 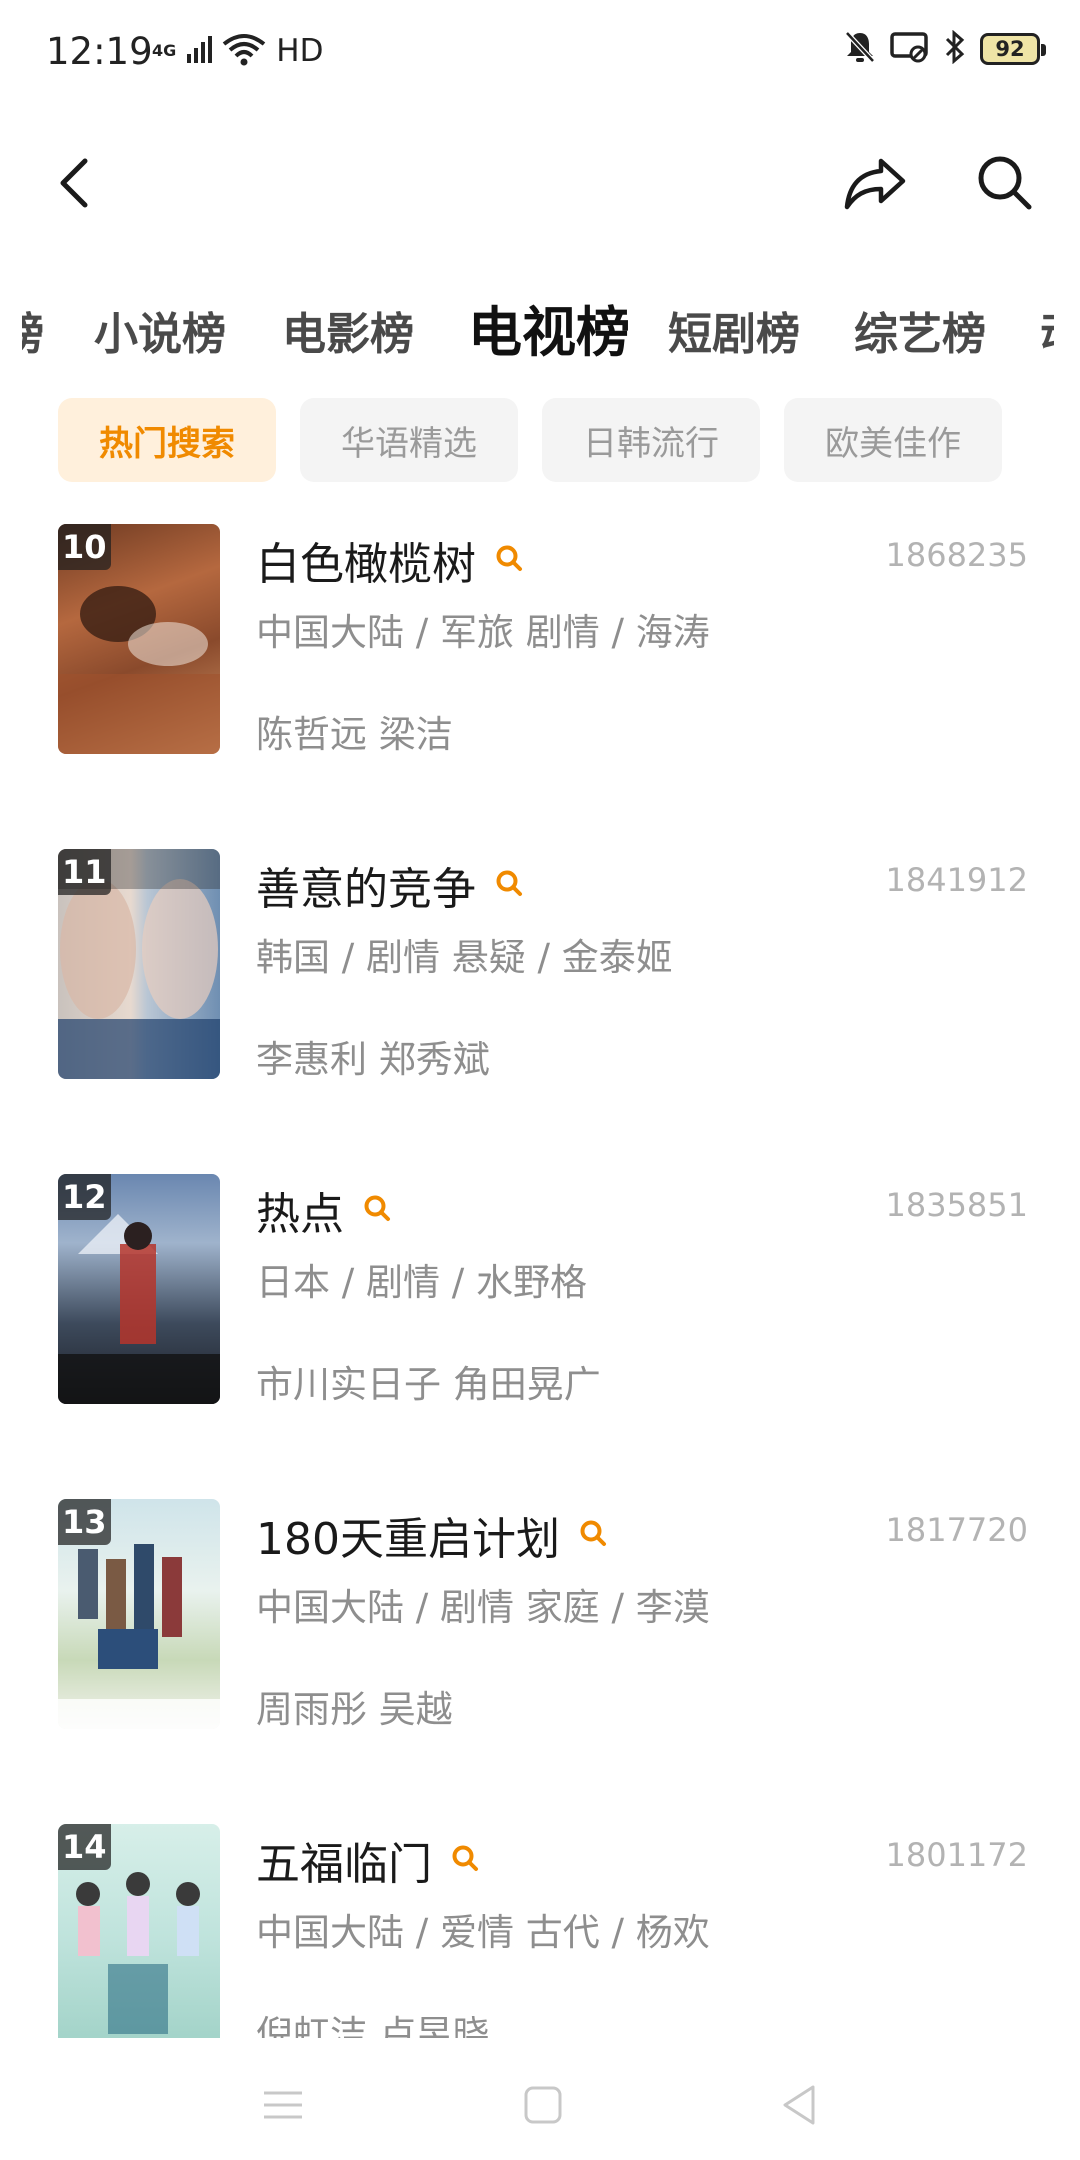 What do you see at coordinates (1005, 183) in the screenshot?
I see `search-icon` at bounding box center [1005, 183].